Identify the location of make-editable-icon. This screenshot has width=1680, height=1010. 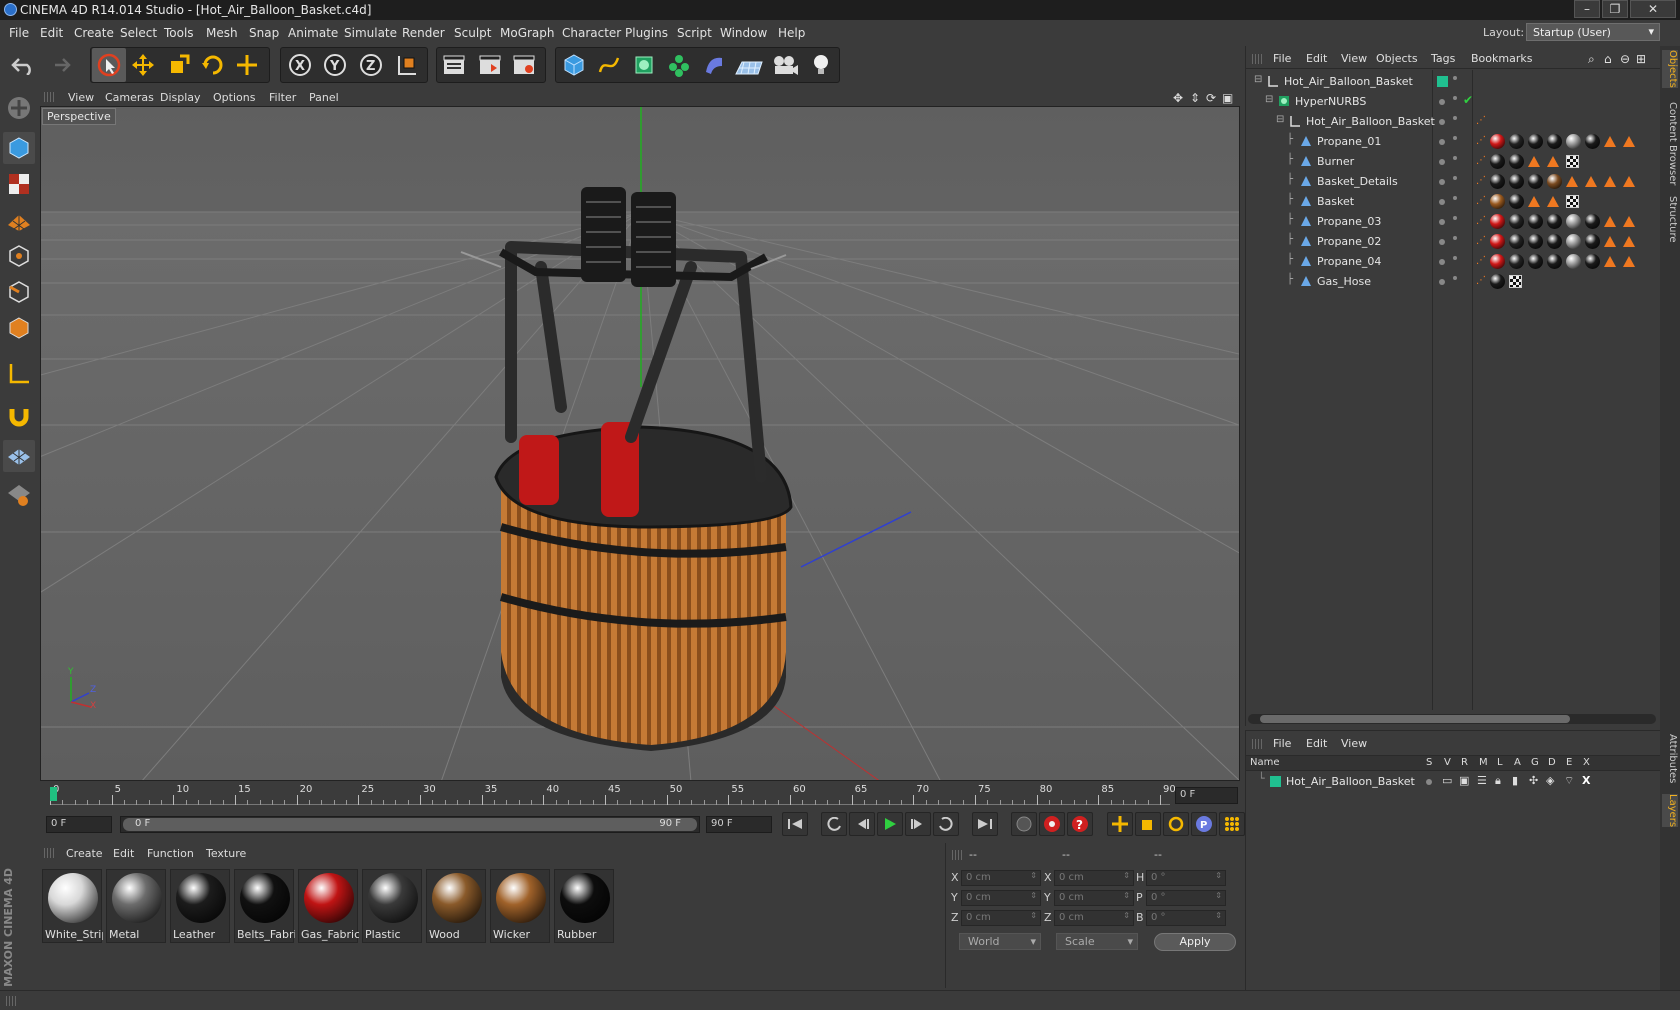
(19, 108).